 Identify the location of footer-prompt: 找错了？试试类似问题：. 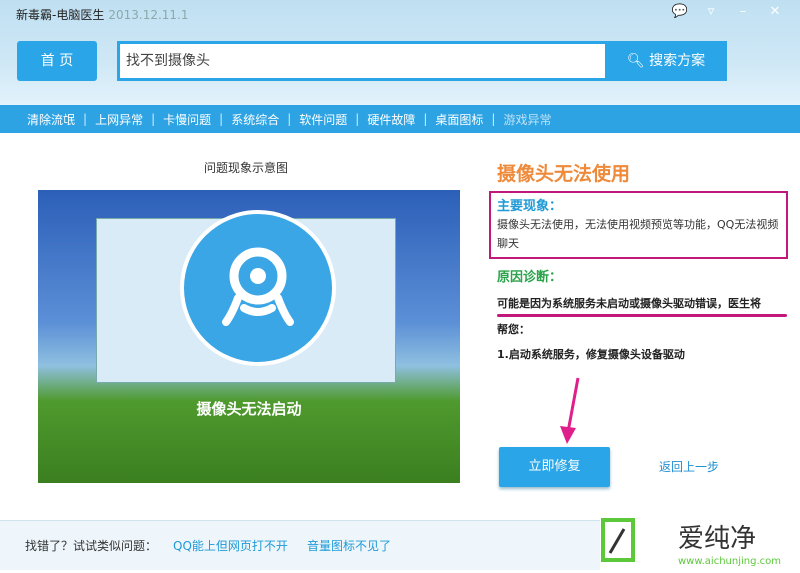
(91, 546).